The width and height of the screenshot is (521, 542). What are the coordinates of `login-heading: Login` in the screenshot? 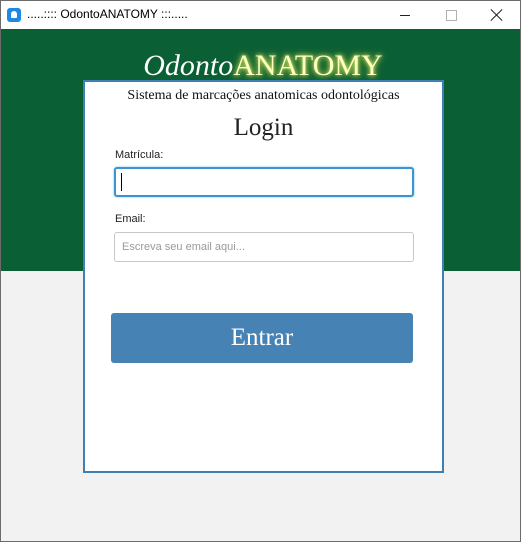 It's located at (263, 127).